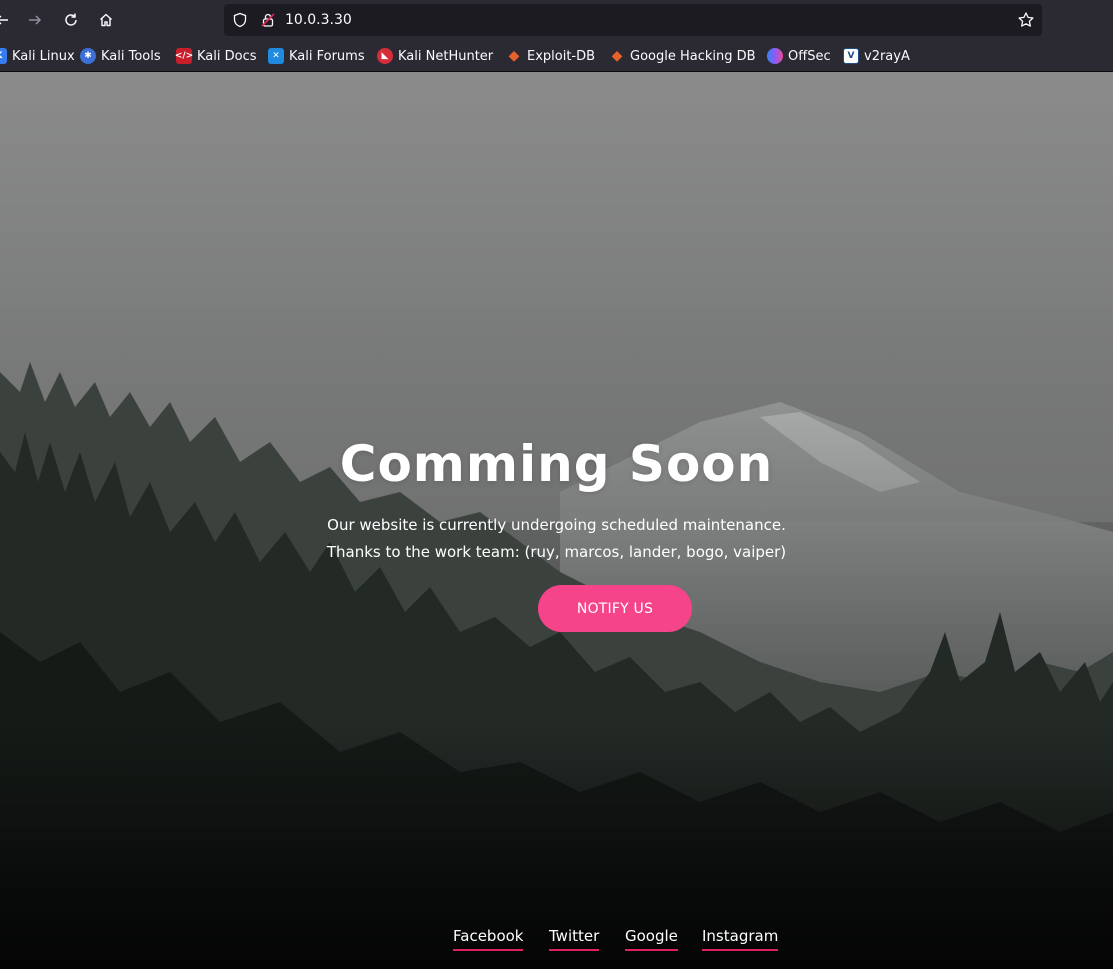 This screenshot has width=1113, height=969. I want to click on google-link: Google, so click(651, 938).